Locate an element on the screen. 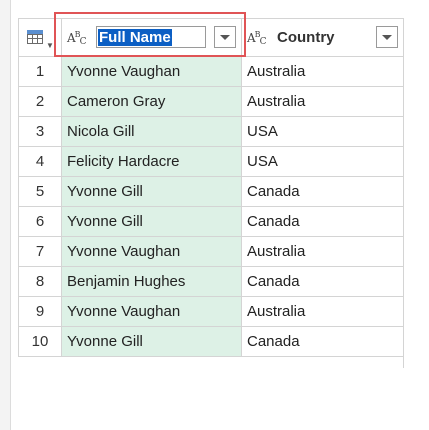 The height and width of the screenshot is (430, 429). table-row: 2 Cameron Gray Australia is located at coordinates (211, 101).